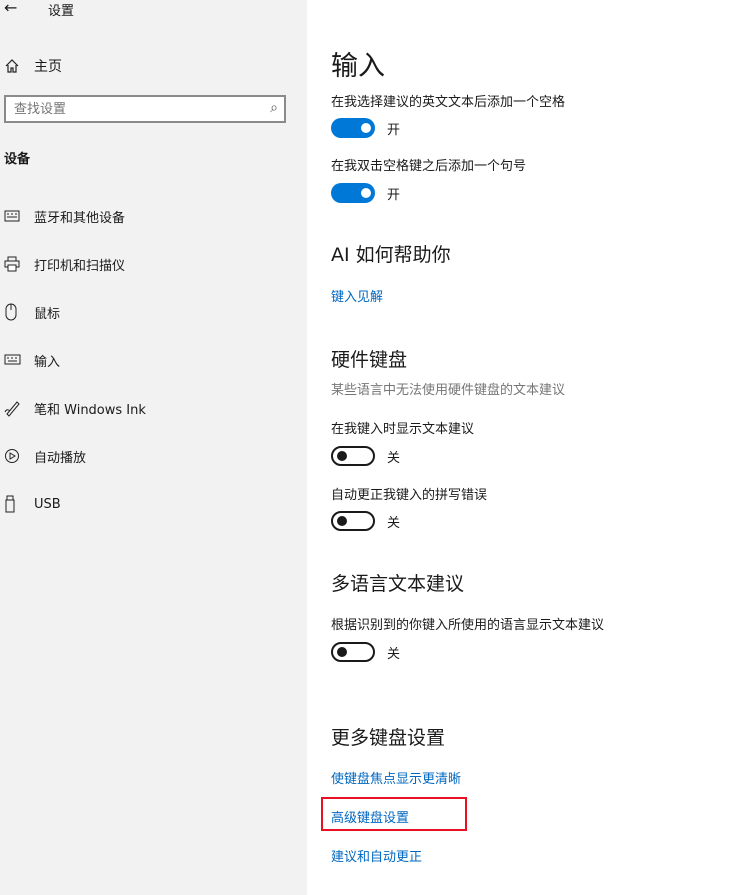 This screenshot has height=895, width=733. I want to click on back-arrow-icon: ←, so click(10, 8).